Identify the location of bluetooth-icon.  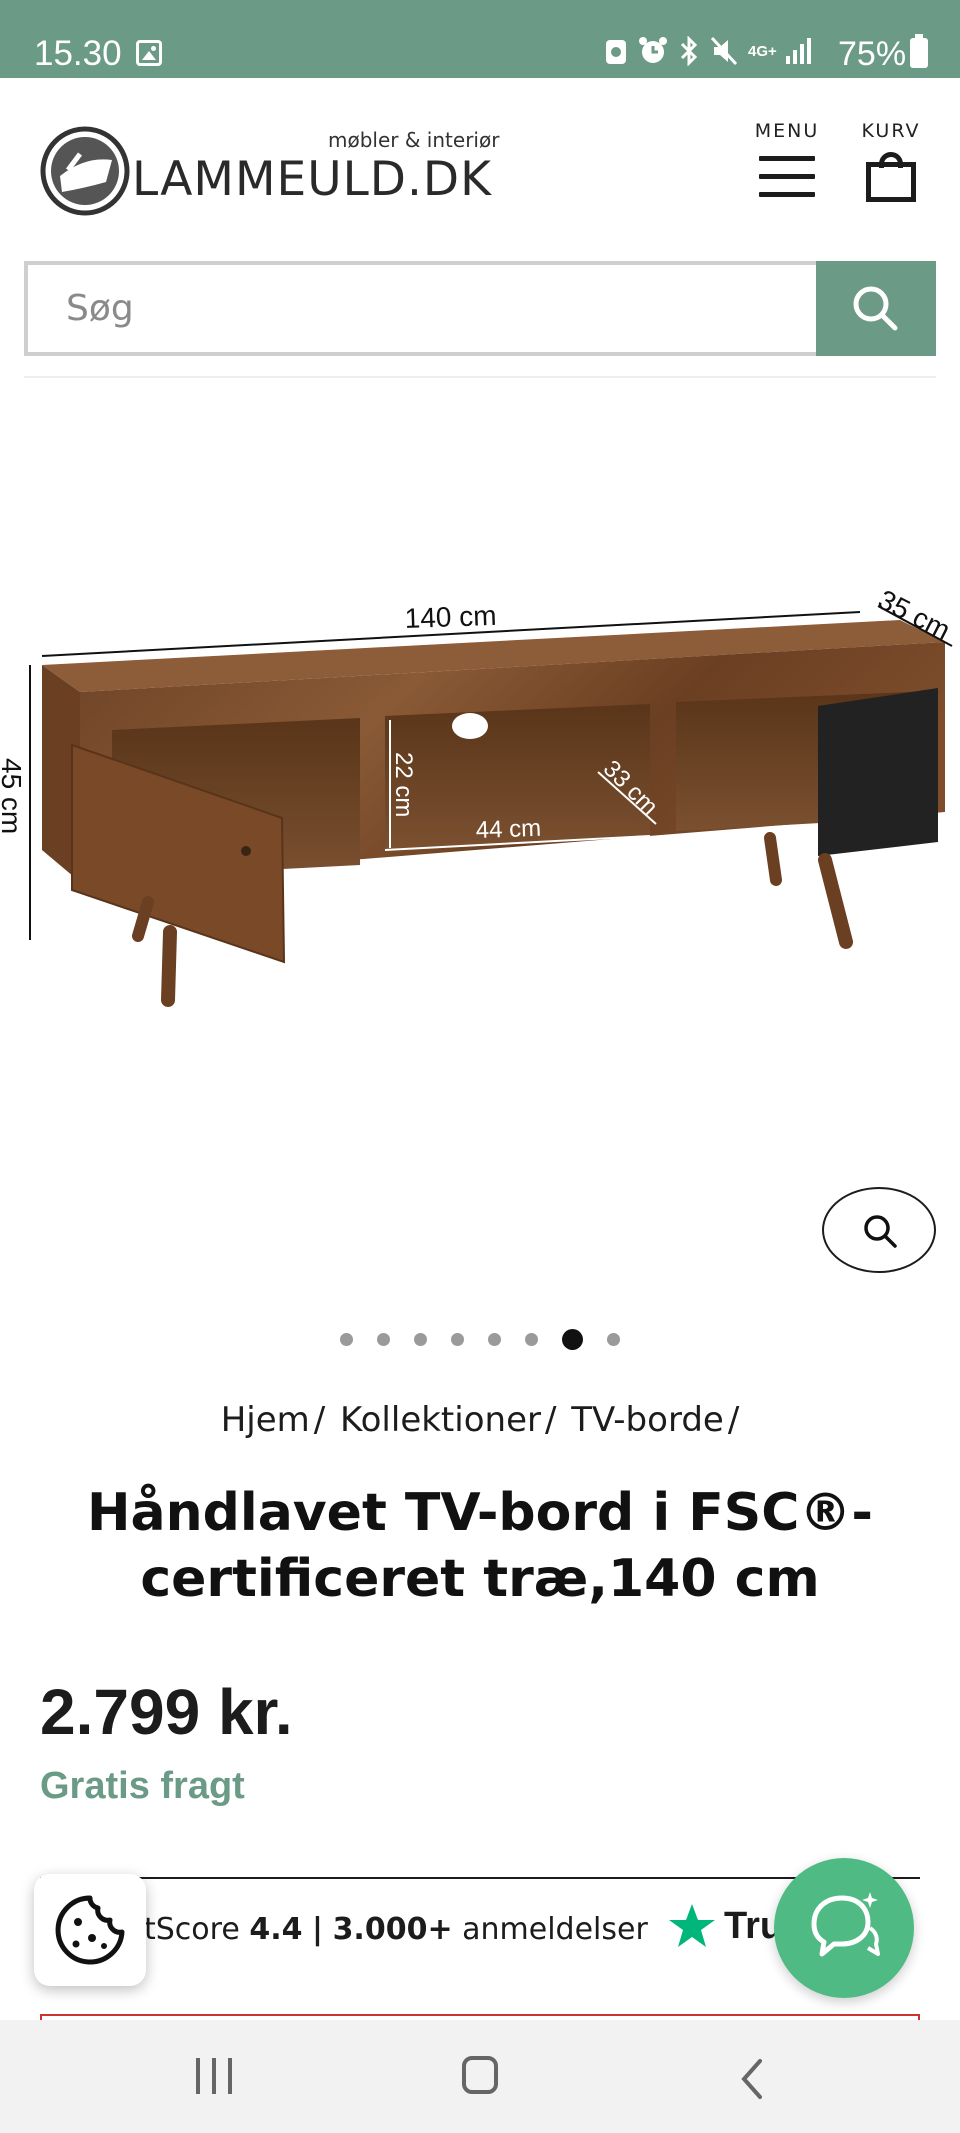
(689, 51).